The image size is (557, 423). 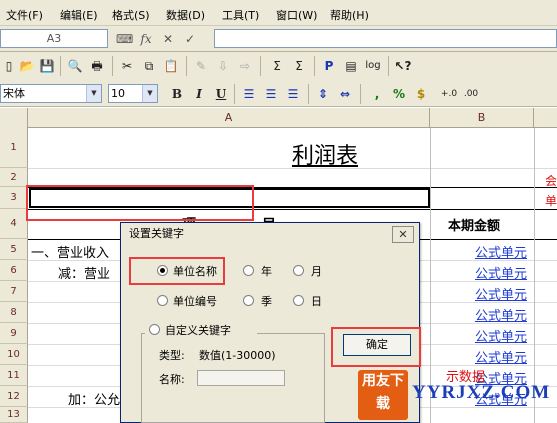 What do you see at coordinates (316, 271) in the screenshot?
I see `radio-label: 月` at bounding box center [316, 271].